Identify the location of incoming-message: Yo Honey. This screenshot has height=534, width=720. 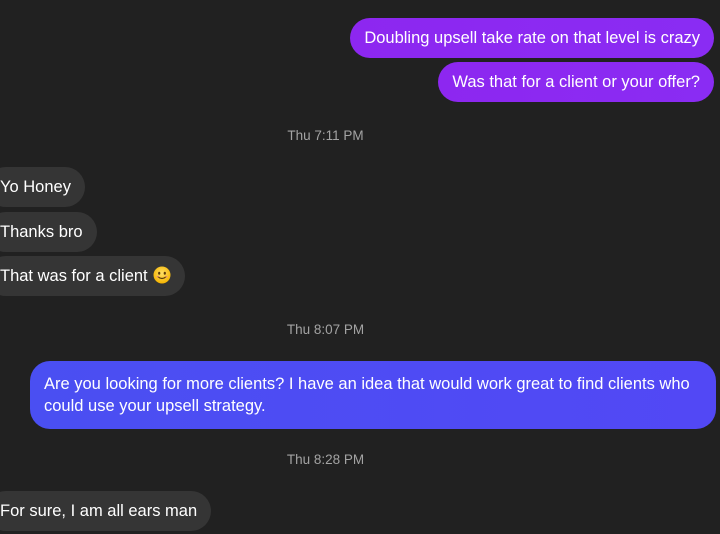
(42, 187).